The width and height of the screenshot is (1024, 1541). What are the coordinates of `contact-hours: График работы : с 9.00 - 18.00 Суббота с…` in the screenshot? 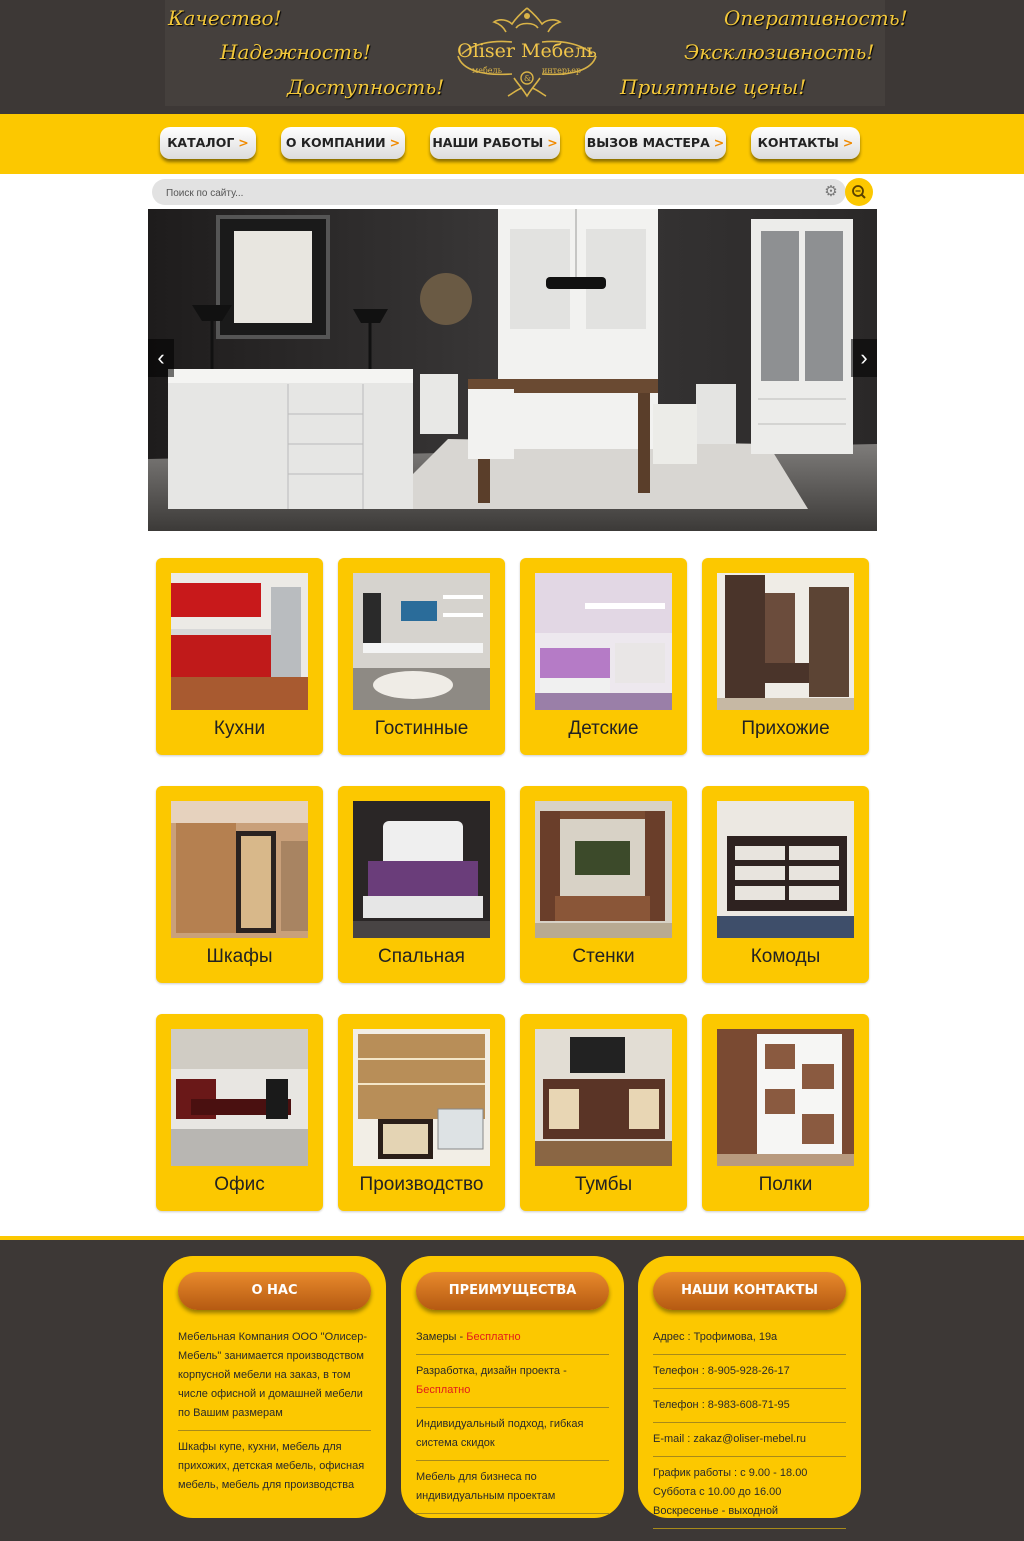 It's located at (749, 1496).